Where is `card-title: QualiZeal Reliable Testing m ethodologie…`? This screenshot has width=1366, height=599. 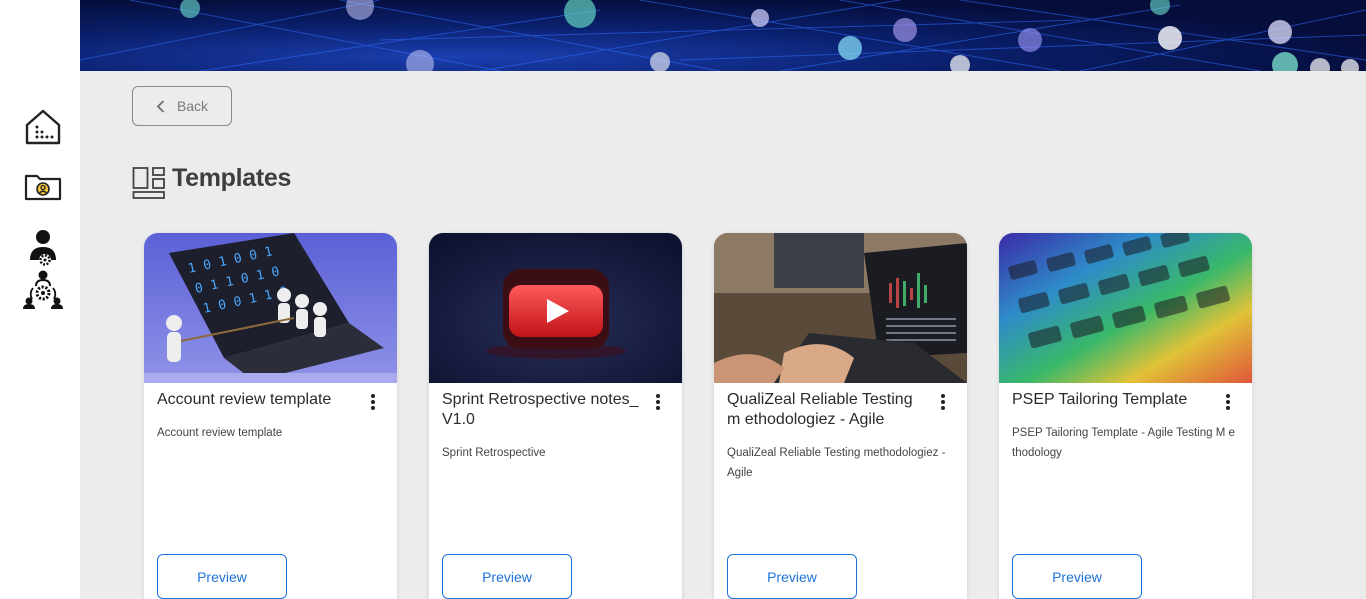
card-title: QualiZeal Reliable Testing m ethodologie… is located at coordinates (820, 409).